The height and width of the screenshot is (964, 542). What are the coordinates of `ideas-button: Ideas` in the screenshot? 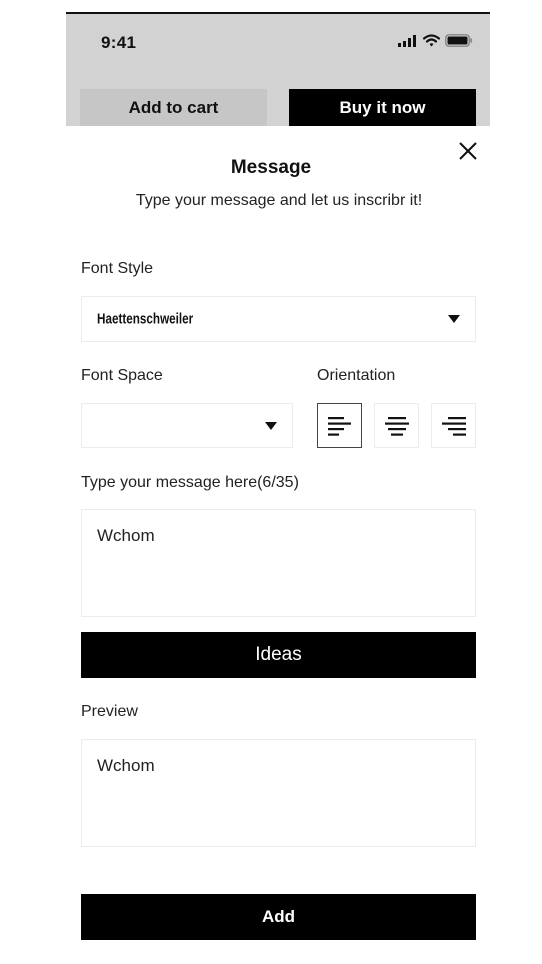 It's located at (278, 655).